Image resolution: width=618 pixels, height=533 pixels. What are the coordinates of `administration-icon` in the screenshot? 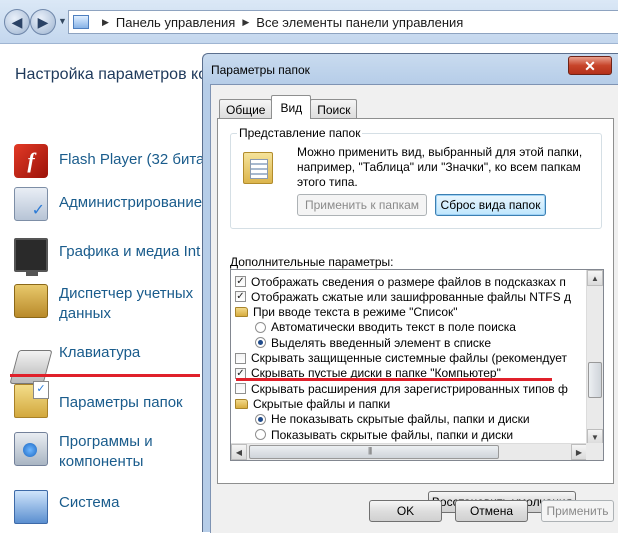 It's located at (31, 204).